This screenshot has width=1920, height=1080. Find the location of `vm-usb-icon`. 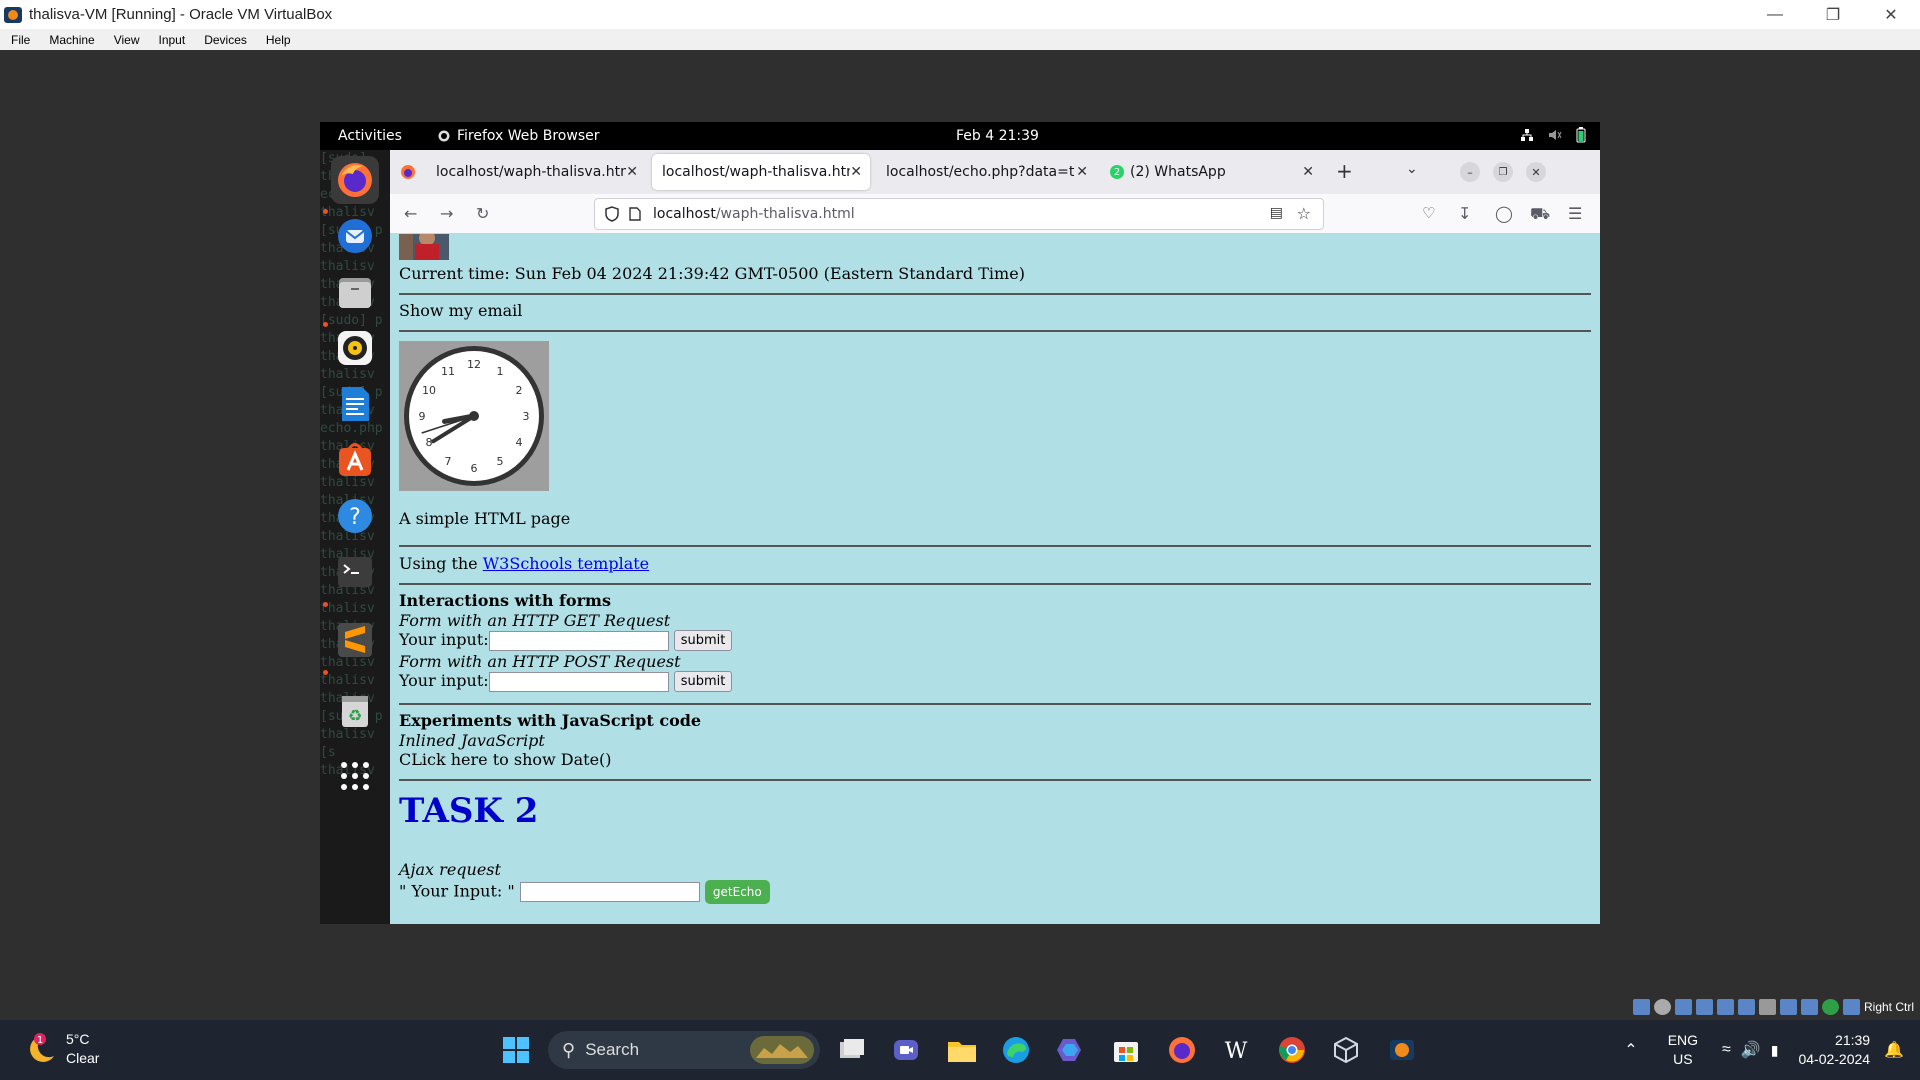

vm-usb-icon is located at coordinates (1725, 1007).